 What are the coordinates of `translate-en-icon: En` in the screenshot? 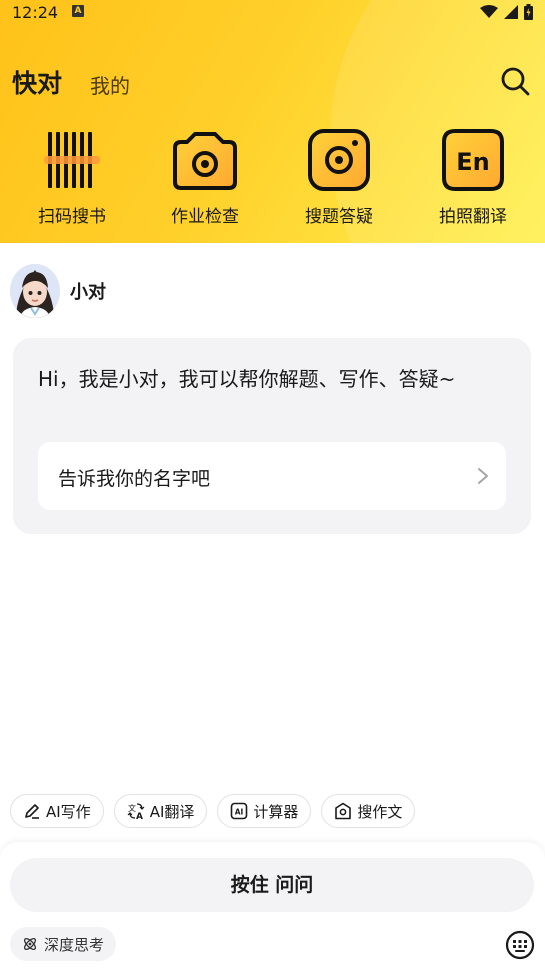 It's located at (473, 160).